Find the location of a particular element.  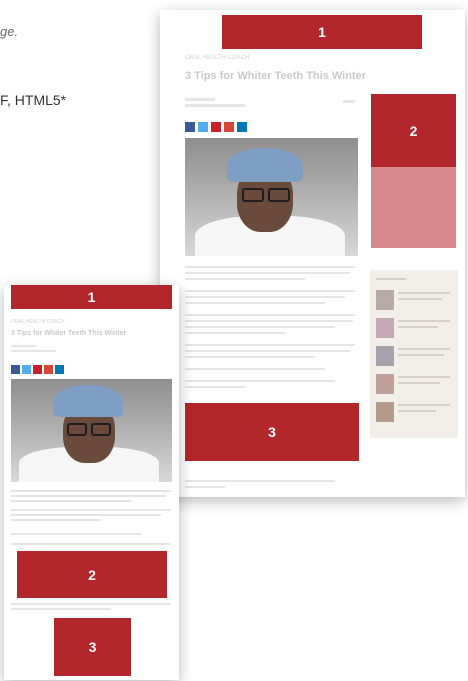

ad-slot-desktop-3: 3 is located at coordinates (272, 432).